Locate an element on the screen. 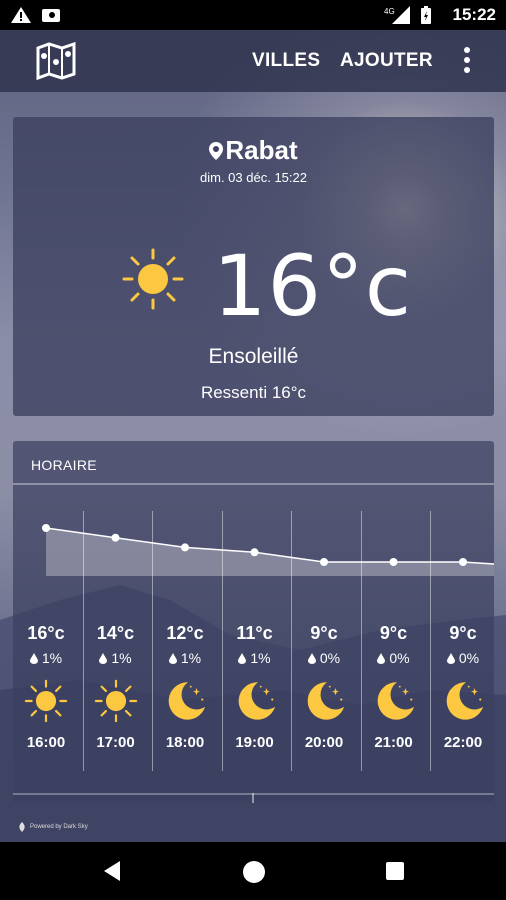 The width and height of the screenshot is (506, 900). hourly-hour: 17:00 is located at coordinates (115, 742).